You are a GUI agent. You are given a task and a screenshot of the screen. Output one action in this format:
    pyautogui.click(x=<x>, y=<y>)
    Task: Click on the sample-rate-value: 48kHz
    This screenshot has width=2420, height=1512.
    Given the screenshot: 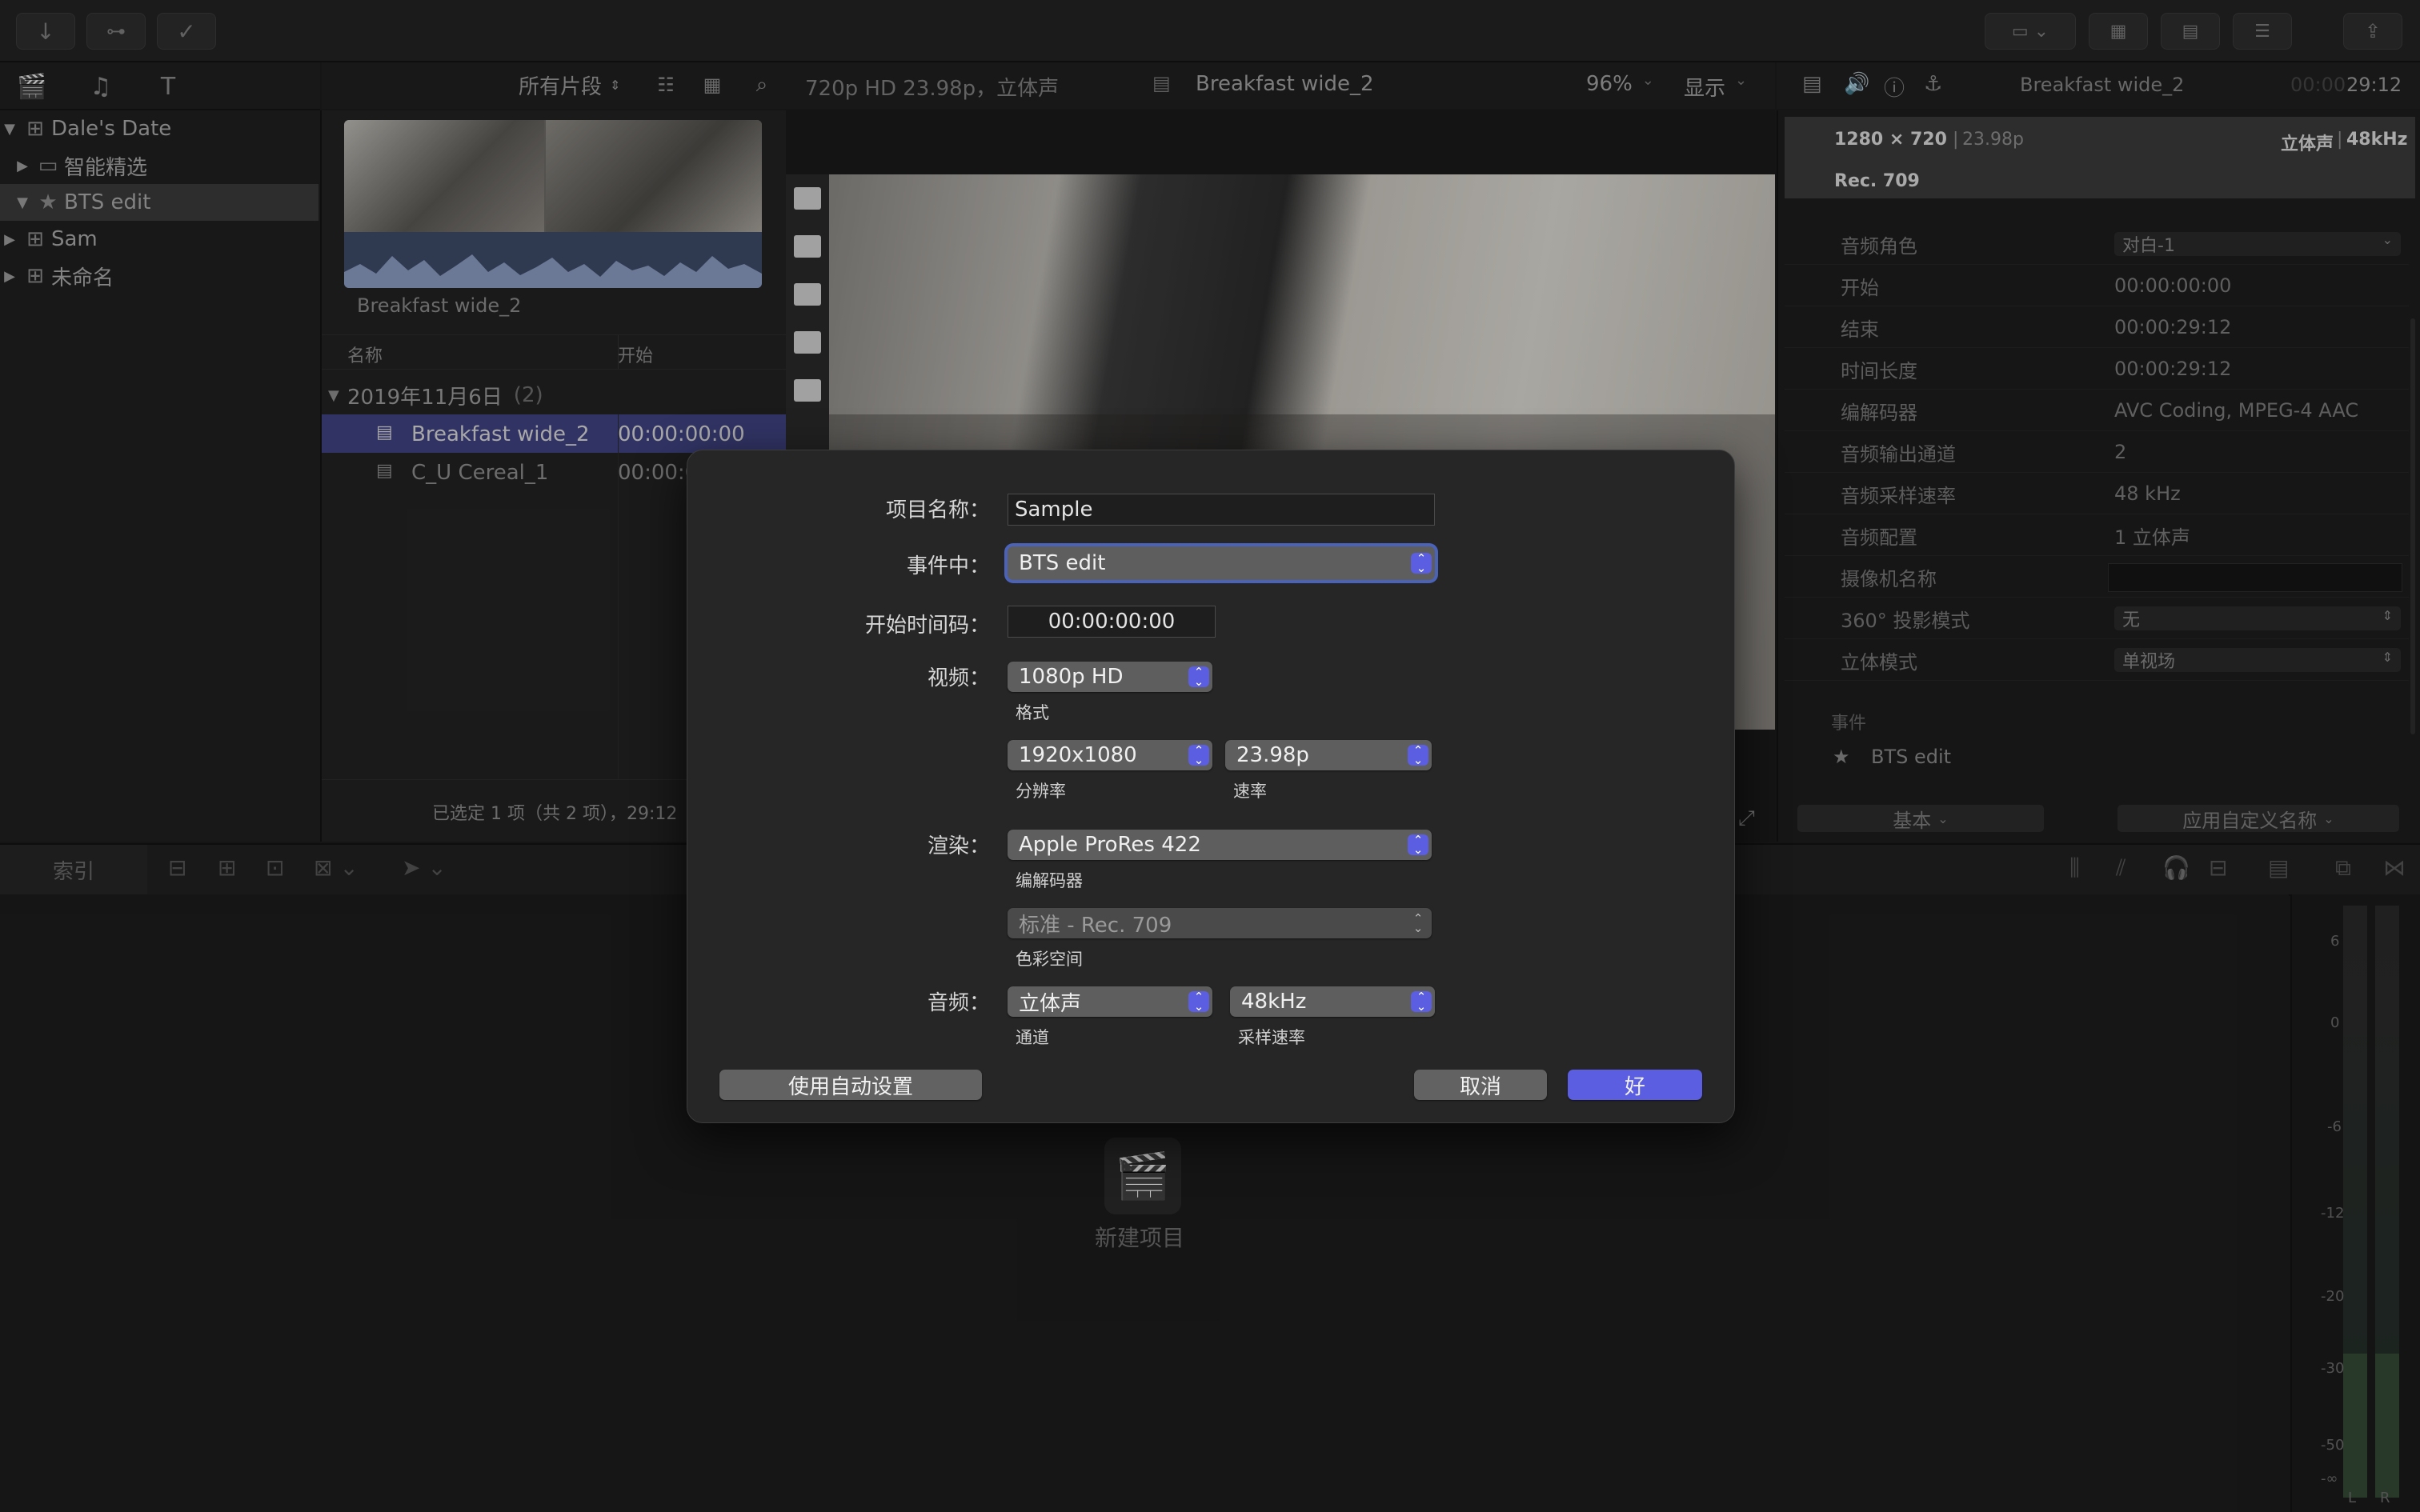 What is the action you would take?
    pyautogui.click(x=1274, y=1002)
    